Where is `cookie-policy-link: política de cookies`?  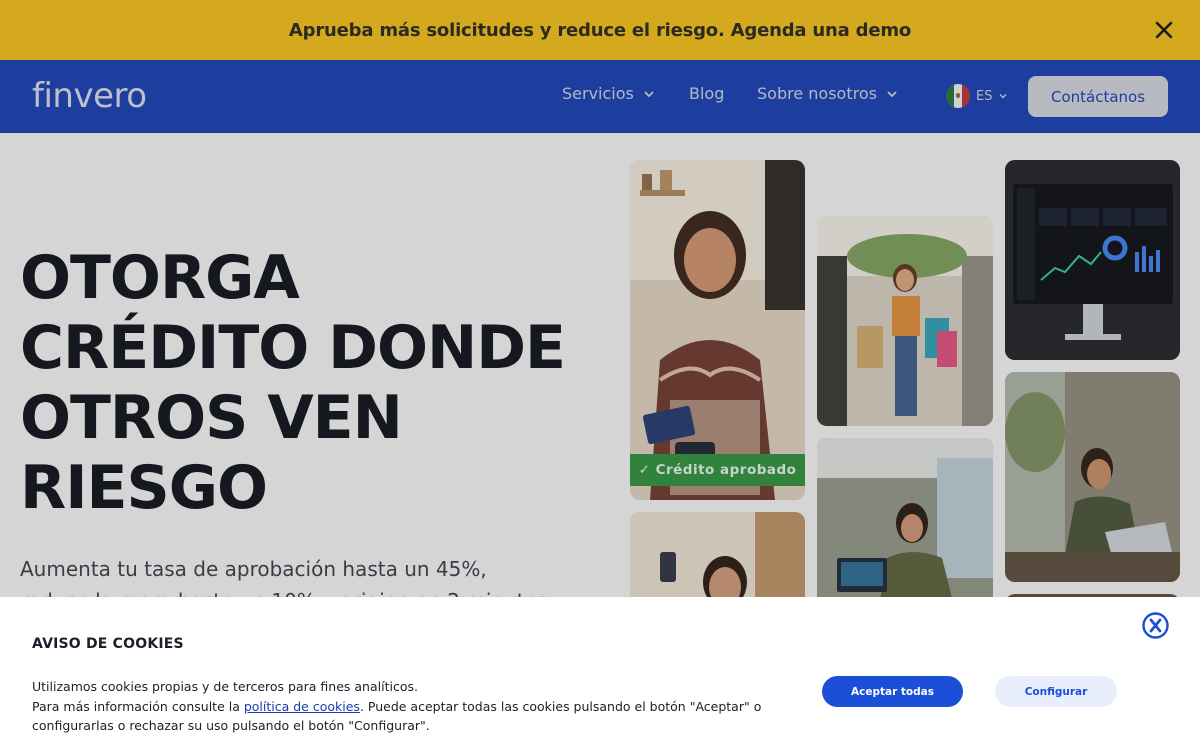
cookie-policy-link: política de cookies is located at coordinates (302, 706).